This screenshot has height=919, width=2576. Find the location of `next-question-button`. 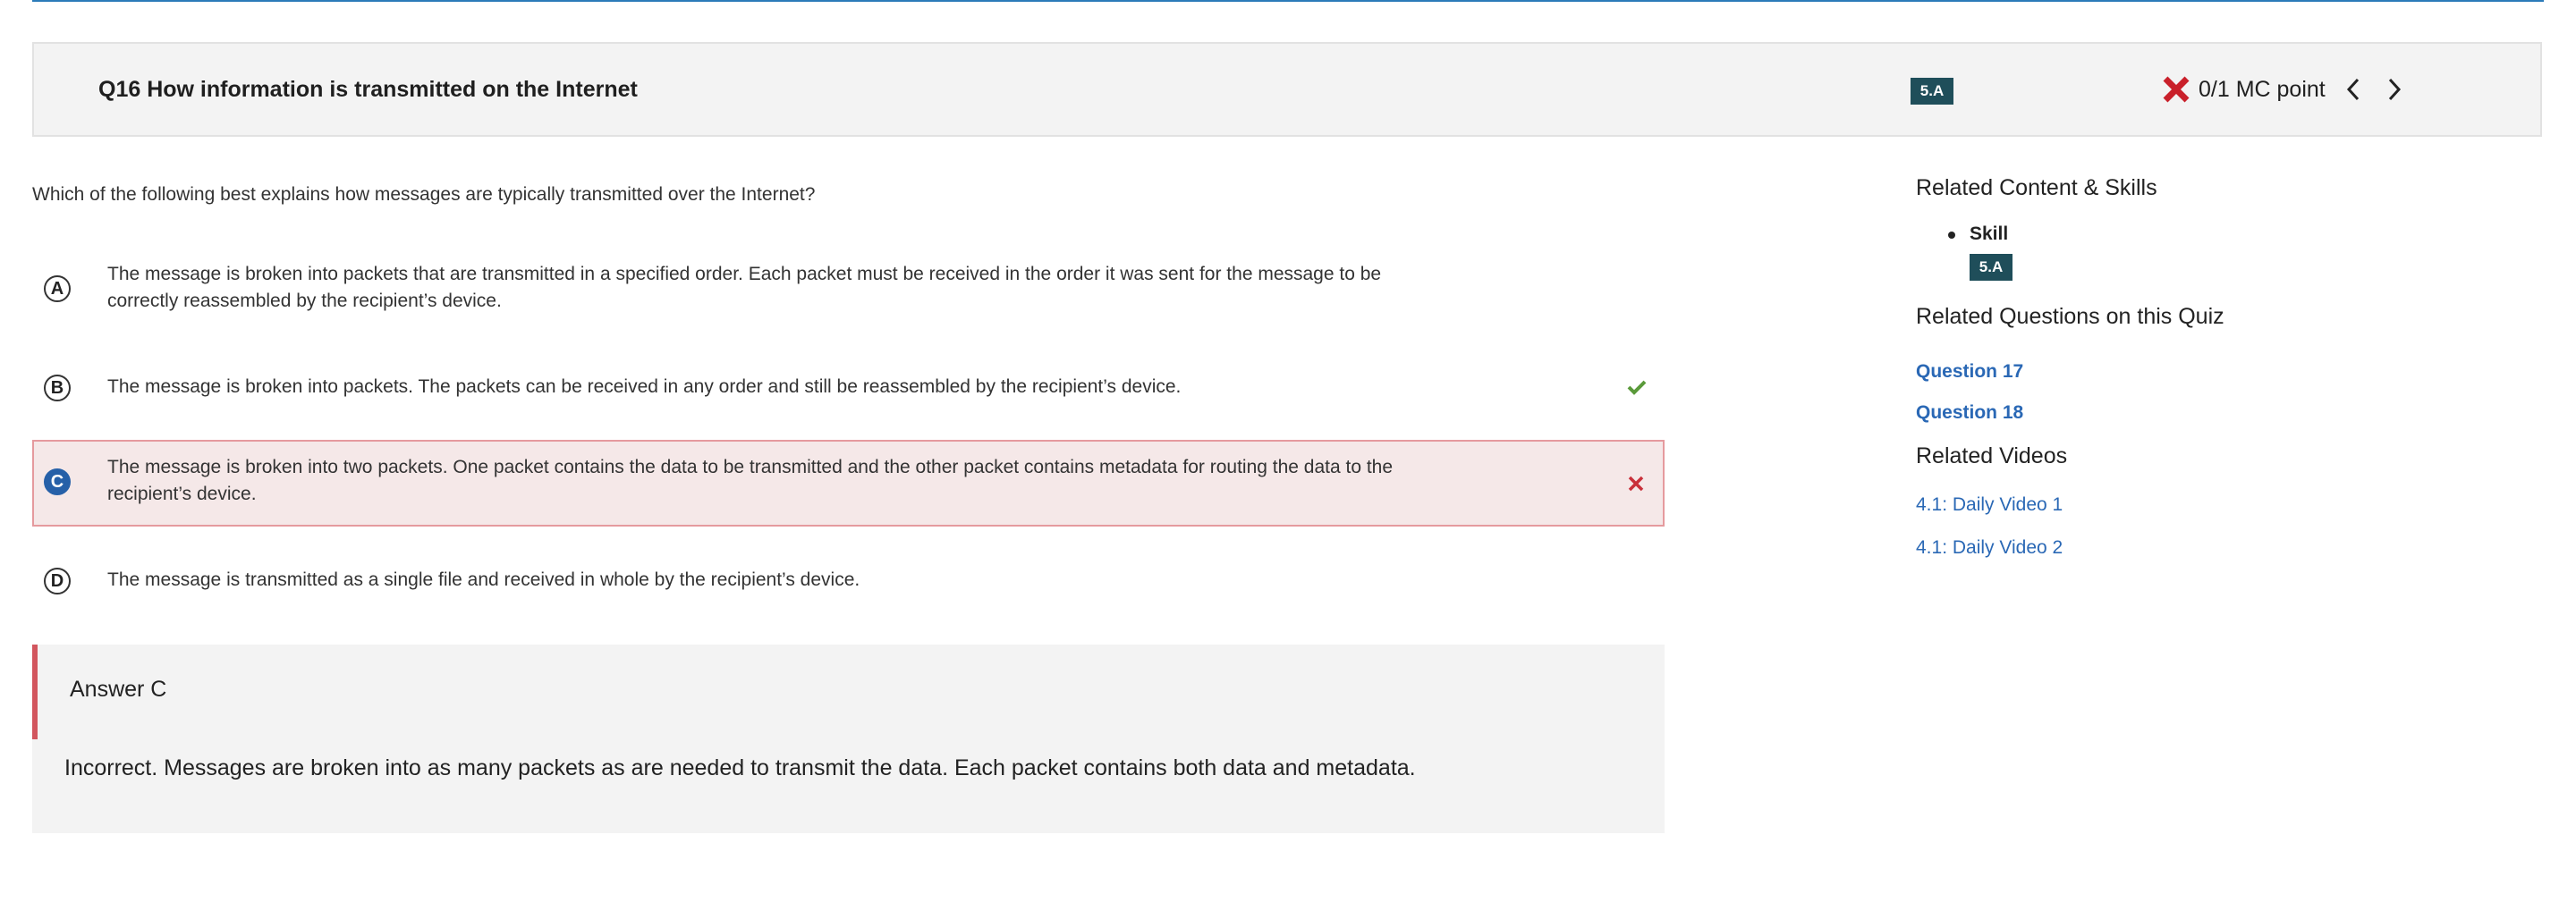

next-question-button is located at coordinates (2394, 89).